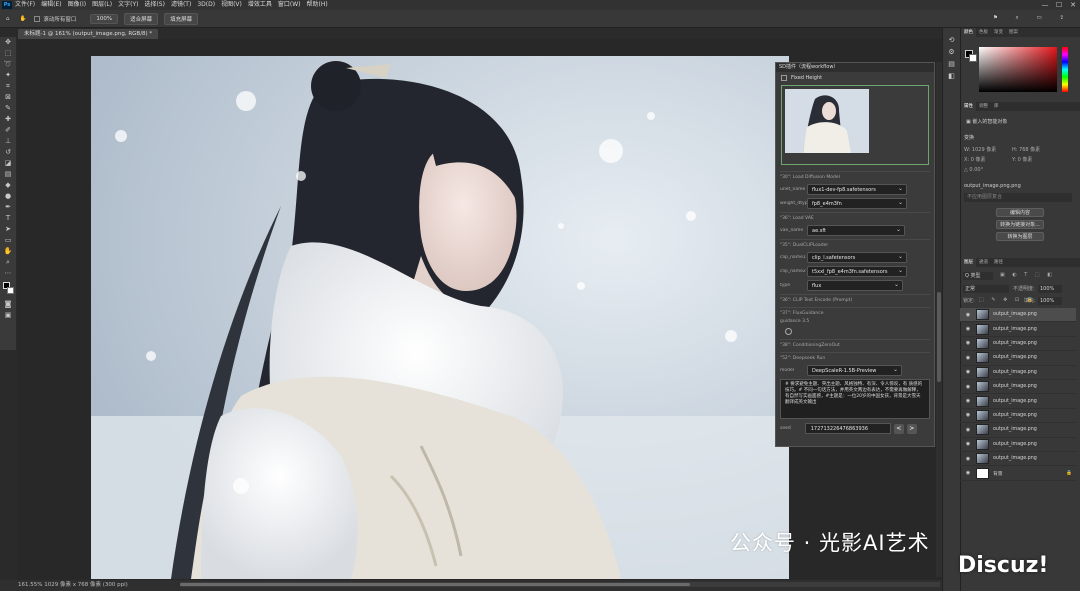 The image size is (1080, 591). I want to click on move-tool-icon: ✥, so click(8, 42).